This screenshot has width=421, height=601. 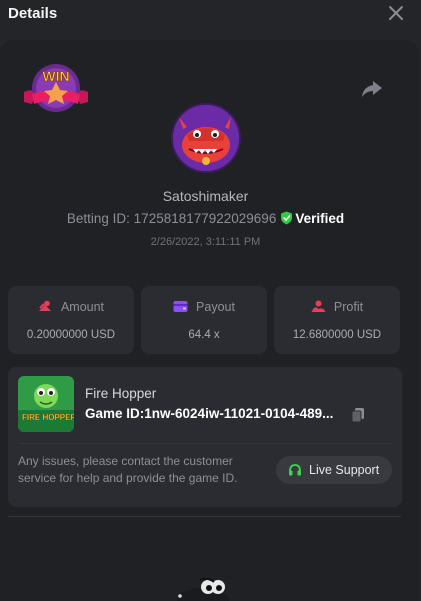 I want to click on headset-icon, so click(x=295, y=470).